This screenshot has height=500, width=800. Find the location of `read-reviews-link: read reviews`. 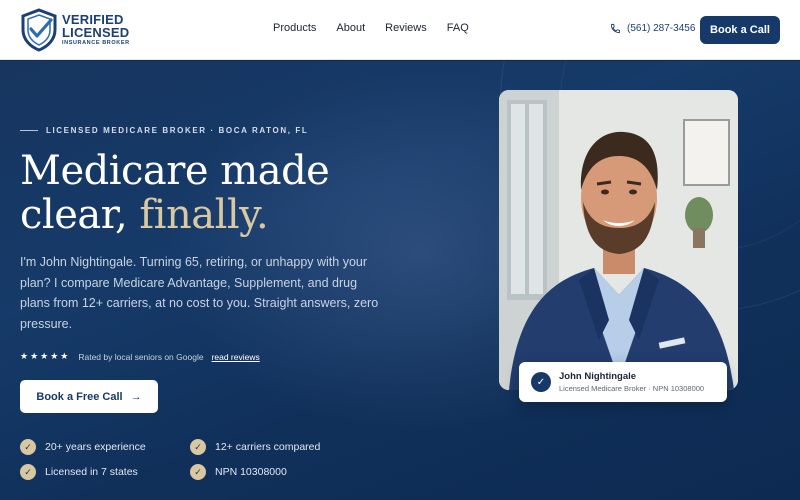

read-reviews-link: read reviews is located at coordinates (236, 357).